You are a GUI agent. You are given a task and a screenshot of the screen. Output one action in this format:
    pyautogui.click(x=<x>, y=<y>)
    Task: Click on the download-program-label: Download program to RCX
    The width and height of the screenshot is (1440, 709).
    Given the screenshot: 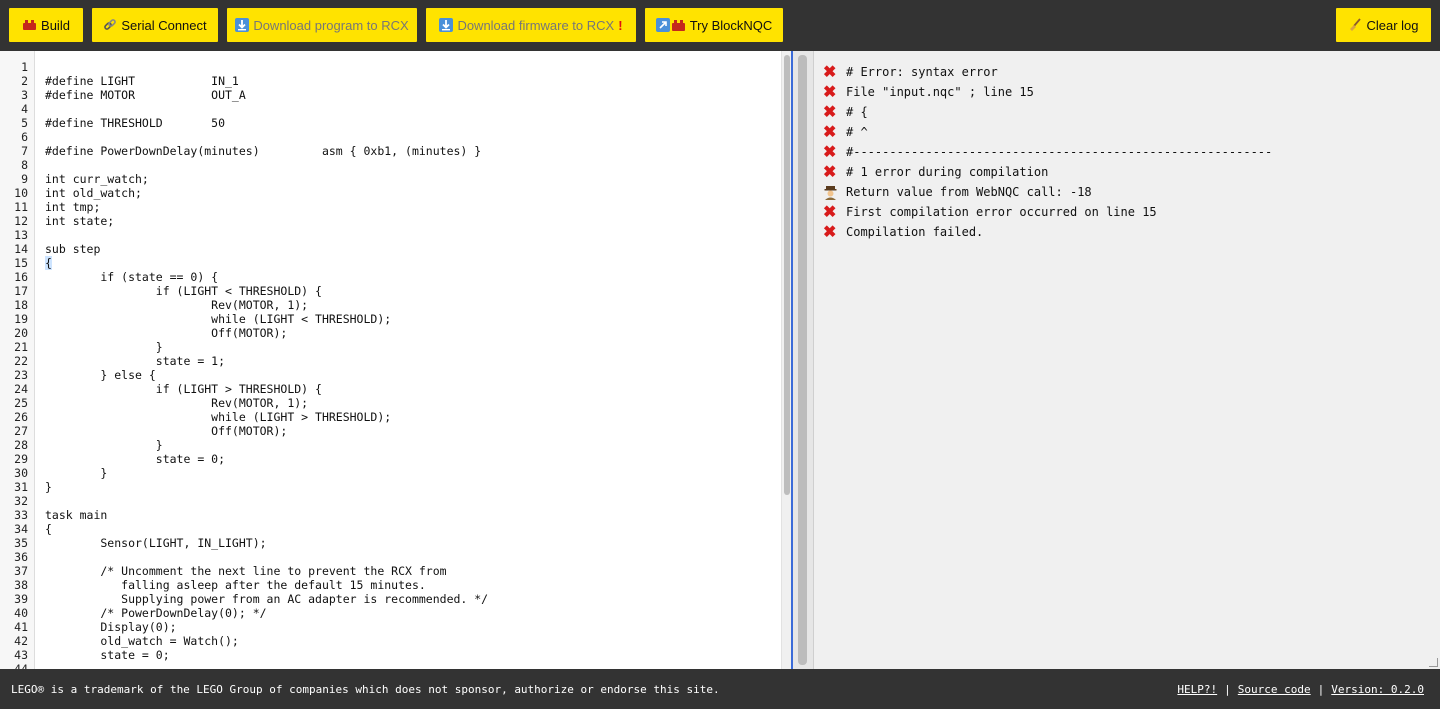 What is the action you would take?
    pyautogui.click(x=331, y=25)
    